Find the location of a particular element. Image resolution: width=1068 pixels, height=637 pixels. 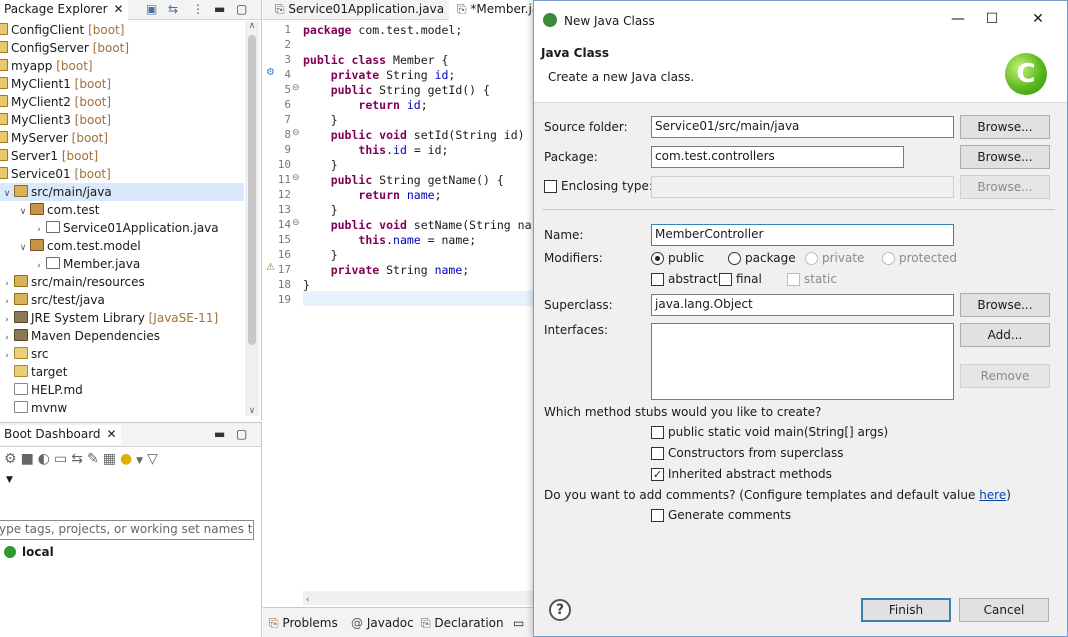

tree-item-help-md: HELP.md is located at coordinates (41, 390).